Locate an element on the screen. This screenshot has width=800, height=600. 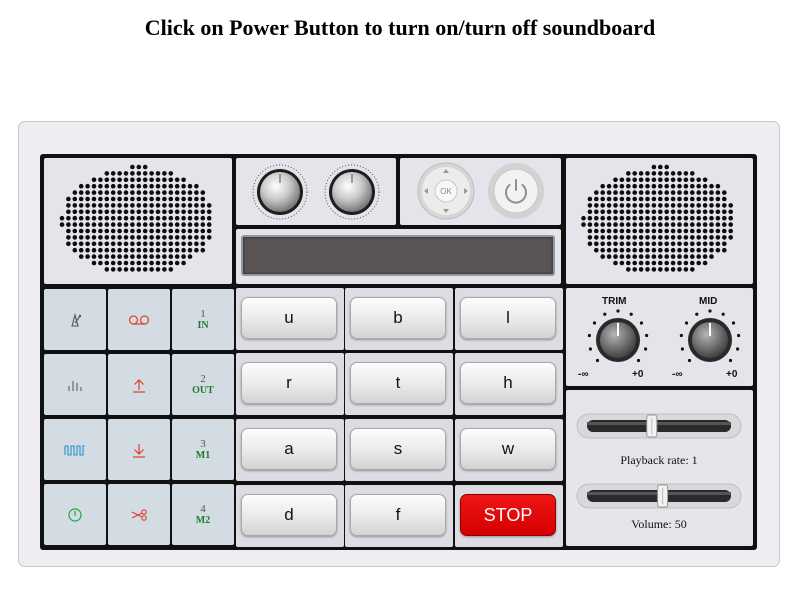
tool-label: OUT is located at coordinates (203, 390).